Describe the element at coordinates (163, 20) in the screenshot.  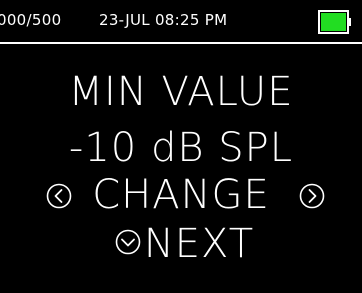
I see `date-time: 23-JUL 08:25 PM` at that location.